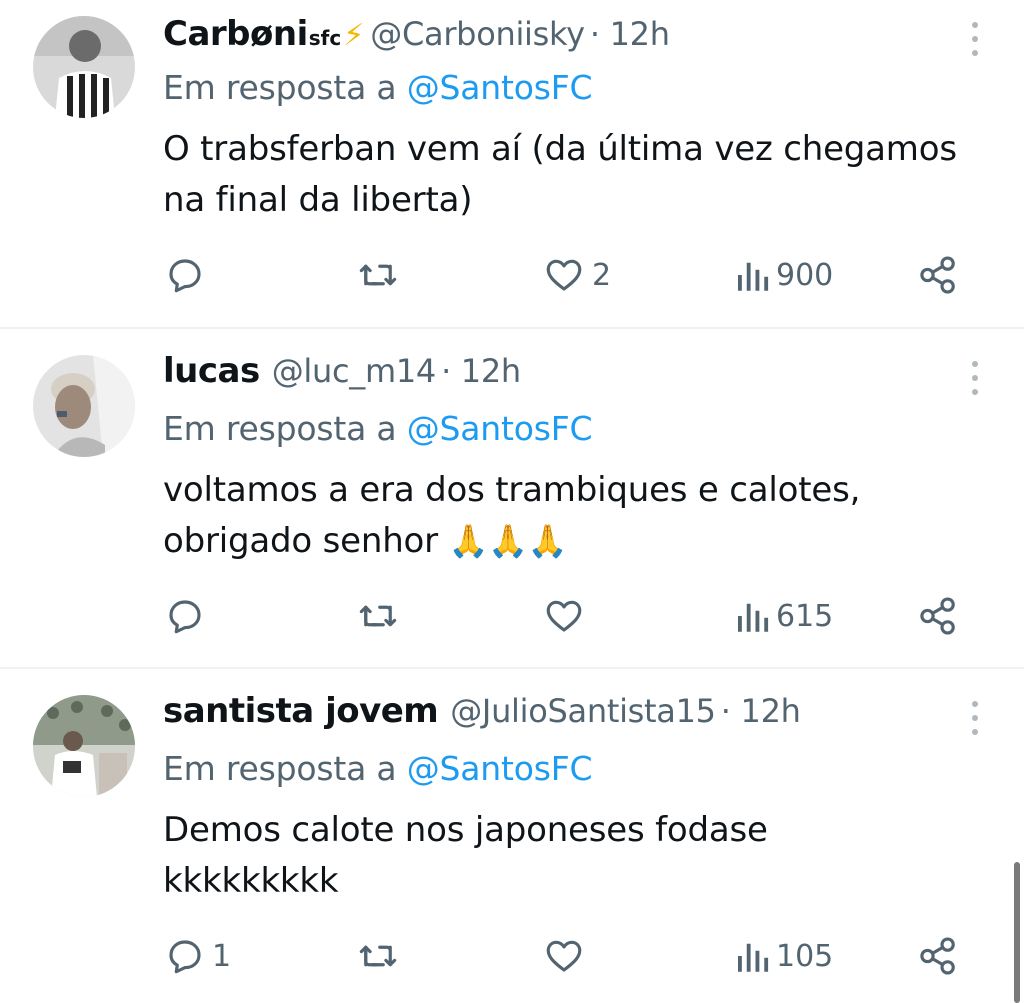 The image size is (1024, 1003). What do you see at coordinates (805, 275) in the screenshot?
I see `view-count: 900` at bounding box center [805, 275].